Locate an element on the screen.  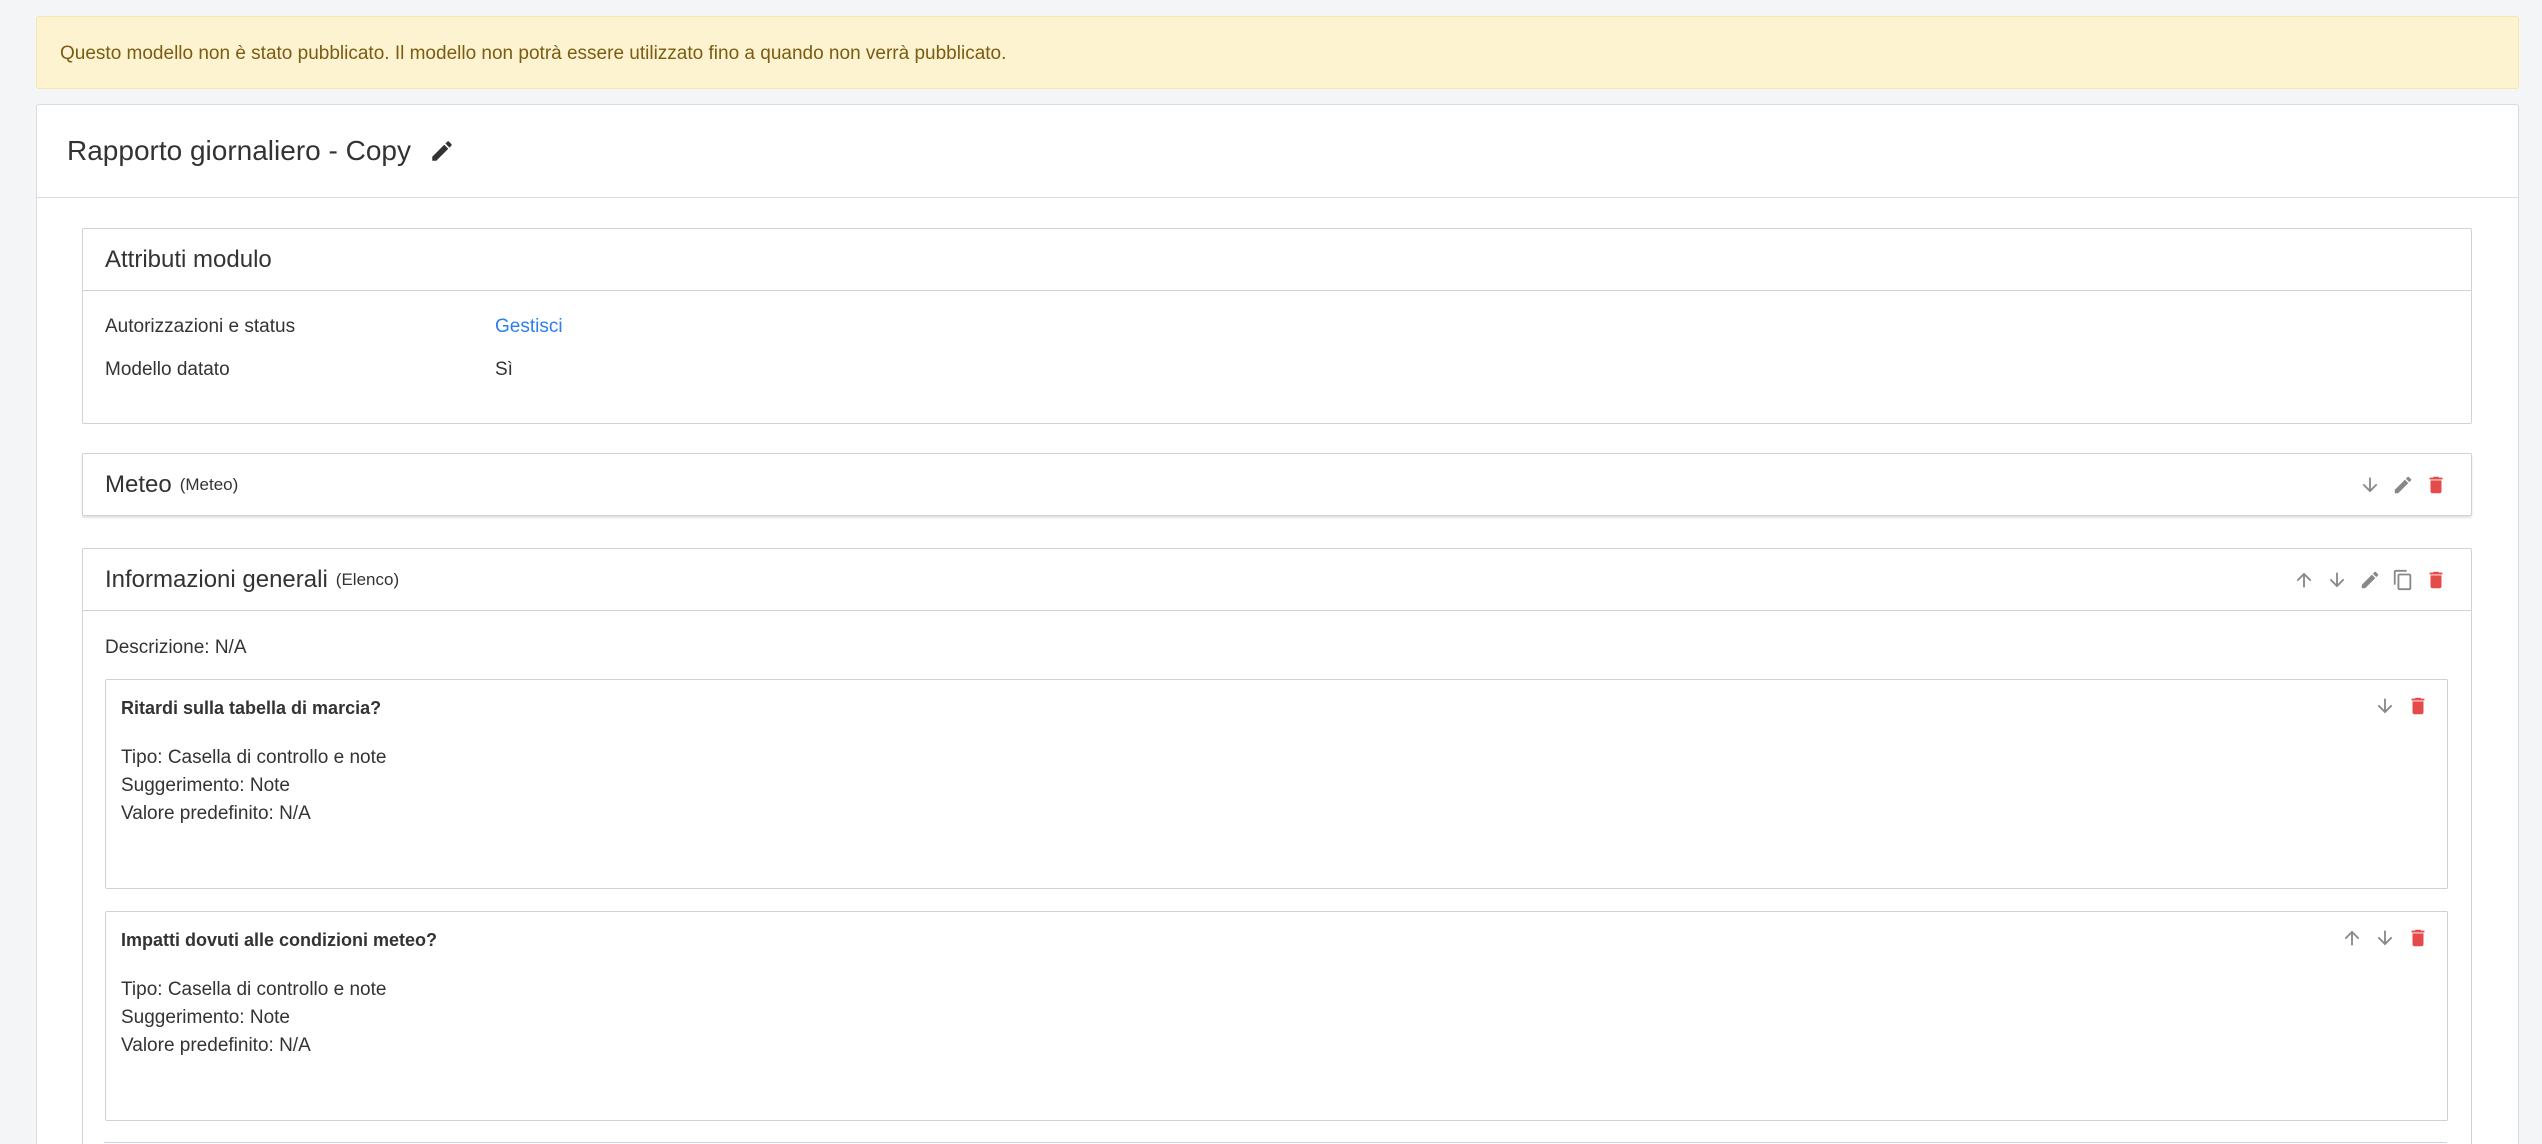
section-meteo-header: Meteo (Meteo) is located at coordinates (1277, 485).